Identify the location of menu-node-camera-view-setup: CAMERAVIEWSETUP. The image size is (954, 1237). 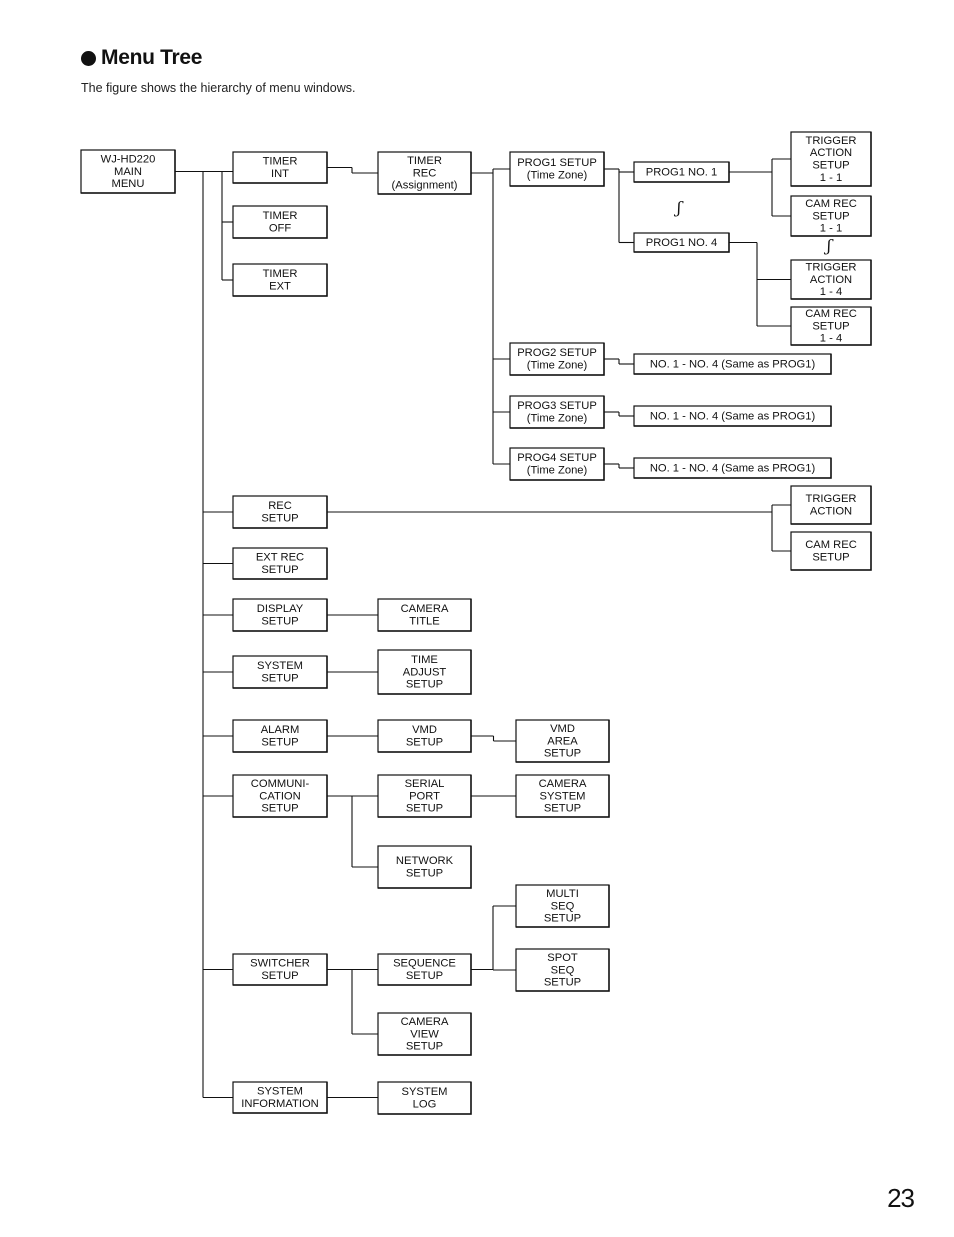
(424, 1034).